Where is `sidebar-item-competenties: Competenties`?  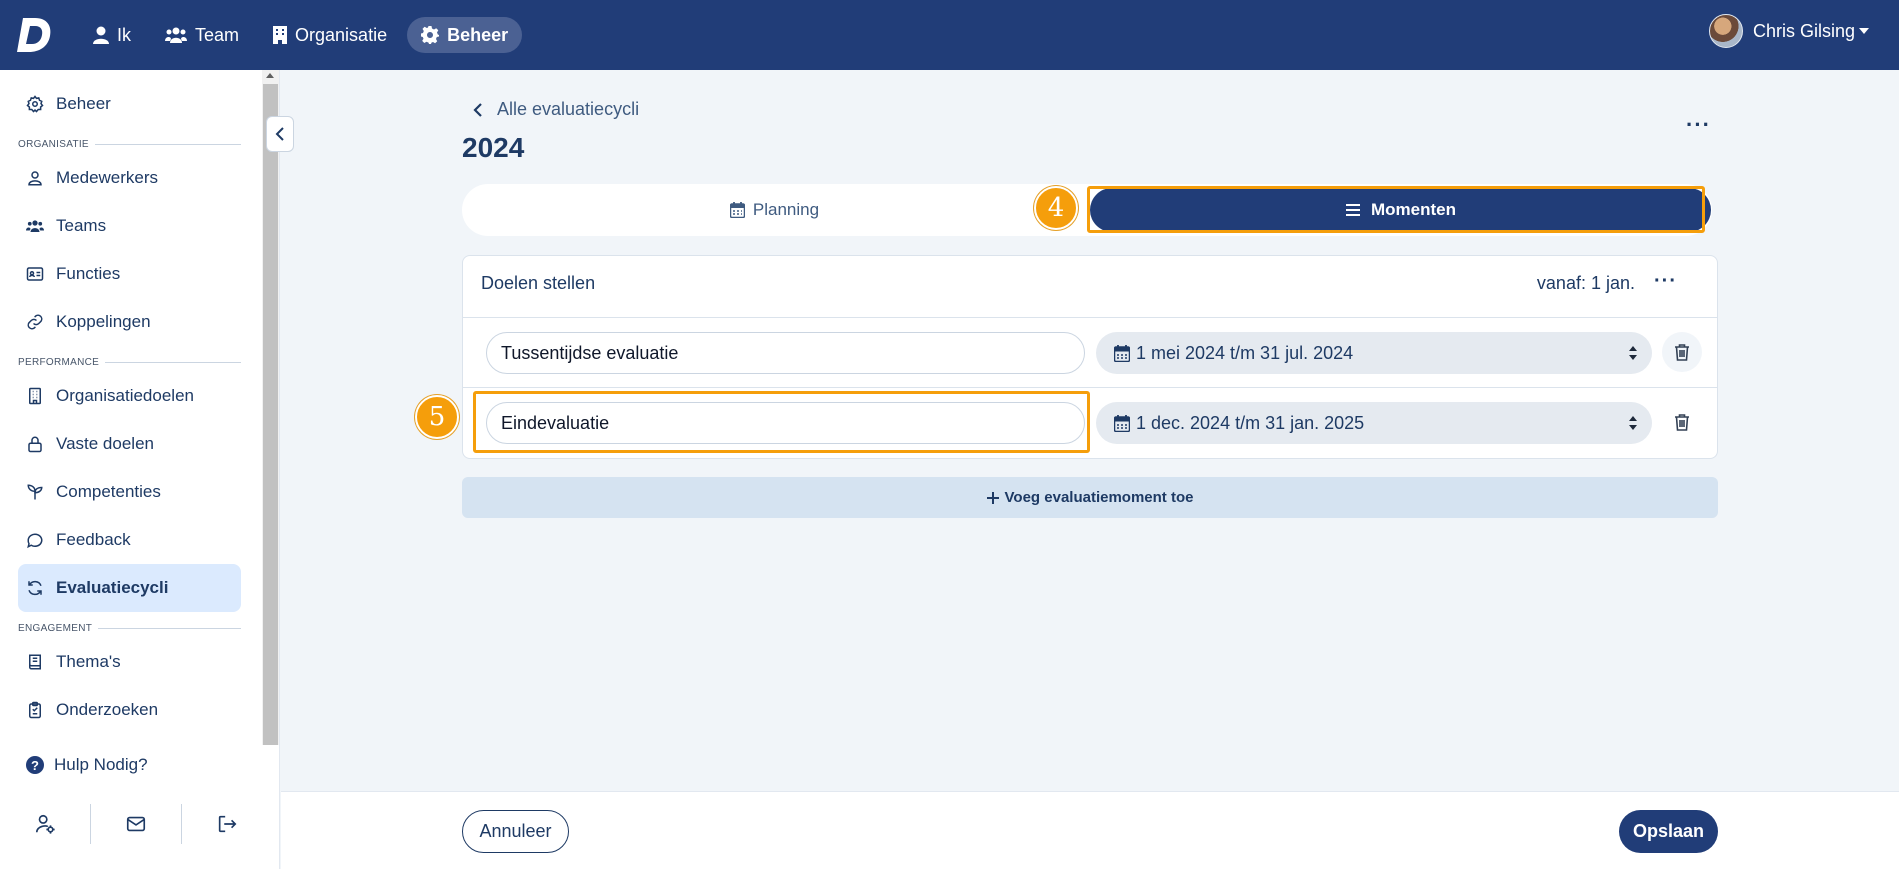 sidebar-item-competenties: Competenties is located at coordinates (129, 492).